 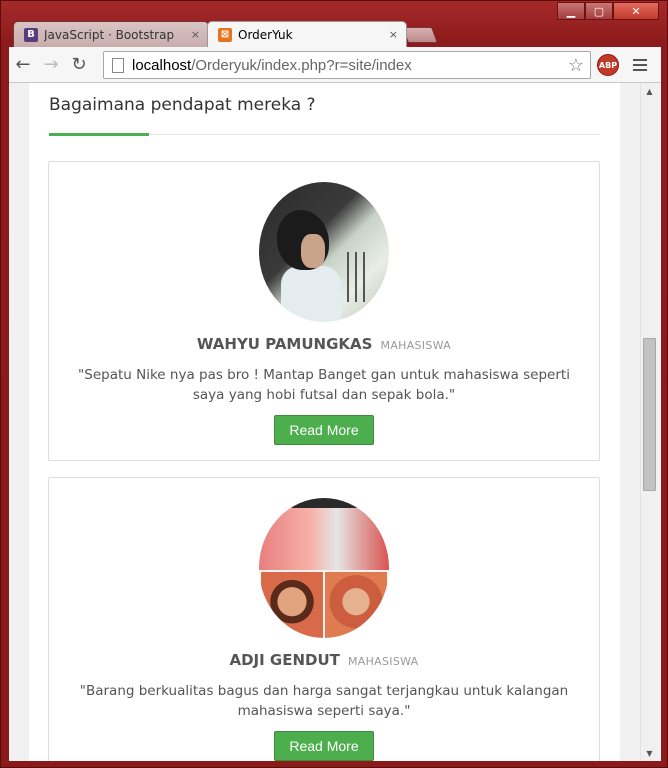 What do you see at coordinates (356, 605) in the screenshot?
I see `photo-right-portrait` at bounding box center [356, 605].